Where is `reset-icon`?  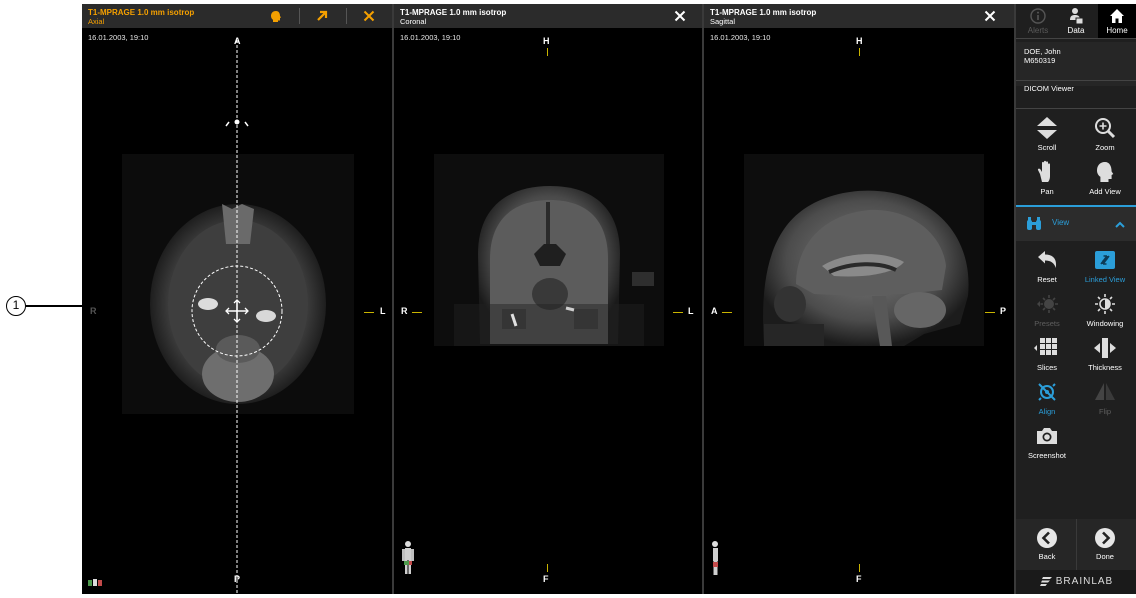 reset-icon is located at coordinates (1047, 259).